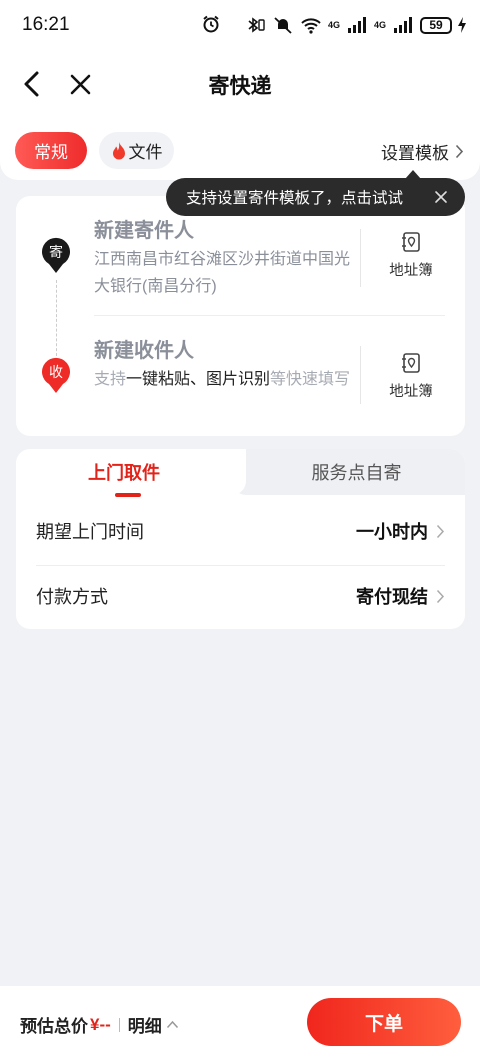 The width and height of the screenshot is (480, 1058). What do you see at coordinates (211, 24) in the screenshot?
I see `alarm-icon` at bounding box center [211, 24].